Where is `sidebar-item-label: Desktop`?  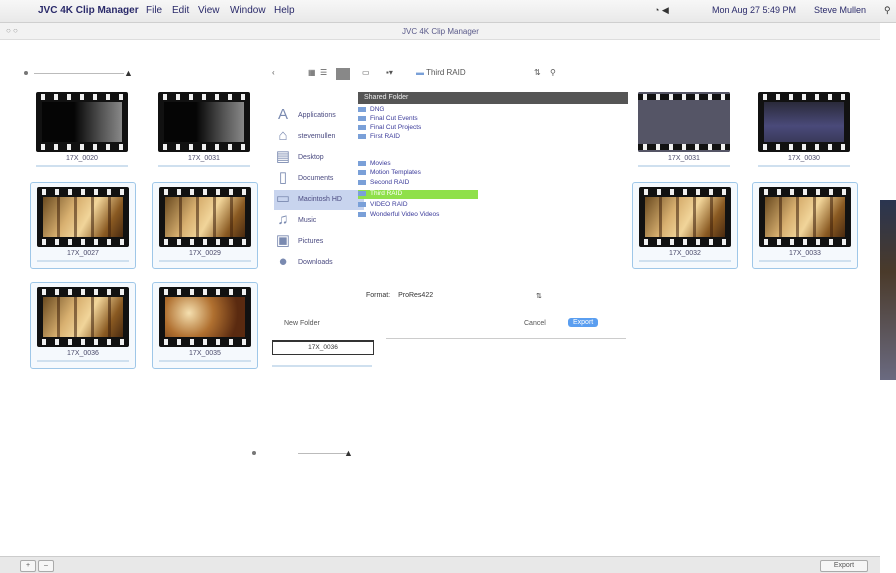 sidebar-item-label: Desktop is located at coordinates (311, 157).